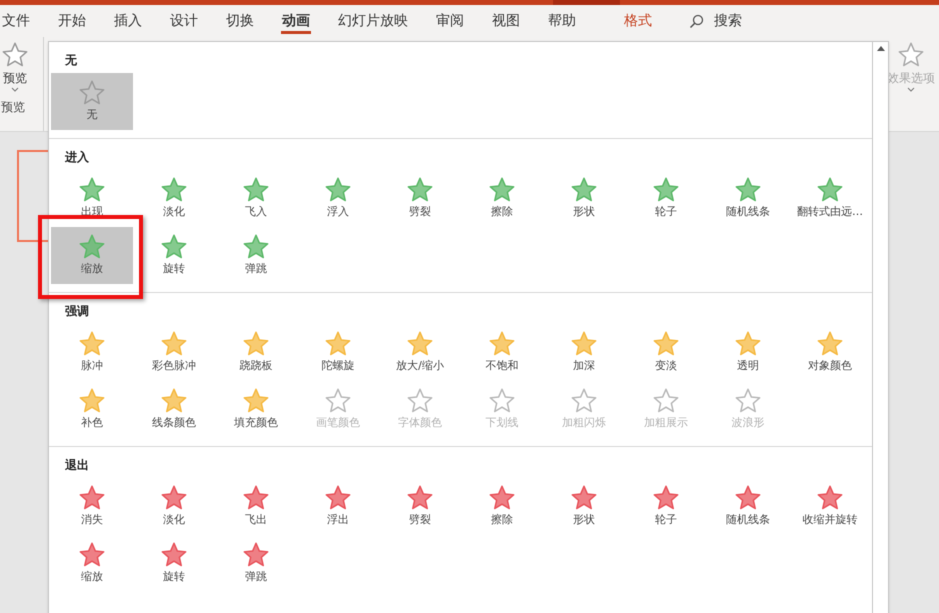 This screenshot has width=939, height=613. What do you see at coordinates (77, 465) in the screenshot?
I see `section-heading: 退出` at bounding box center [77, 465].